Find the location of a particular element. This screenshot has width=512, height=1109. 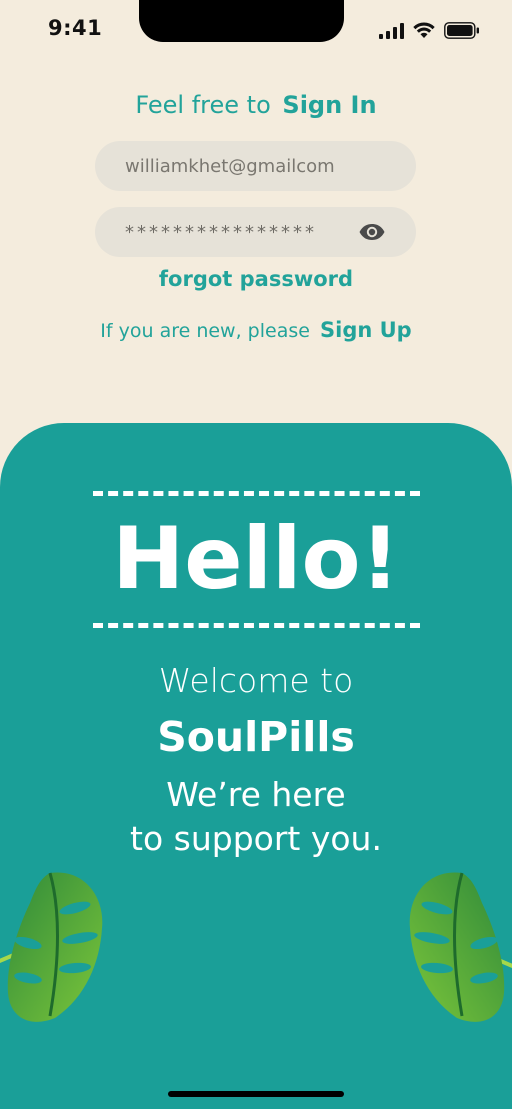

signin-link: Sign In is located at coordinates (329, 105).